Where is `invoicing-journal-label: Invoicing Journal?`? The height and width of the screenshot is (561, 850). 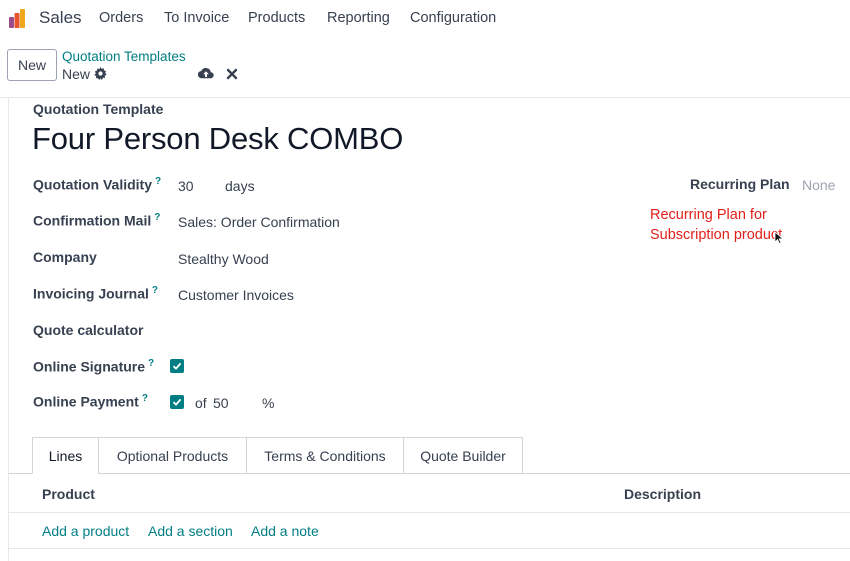
invoicing-journal-label: Invoicing Journal? is located at coordinates (95, 293).